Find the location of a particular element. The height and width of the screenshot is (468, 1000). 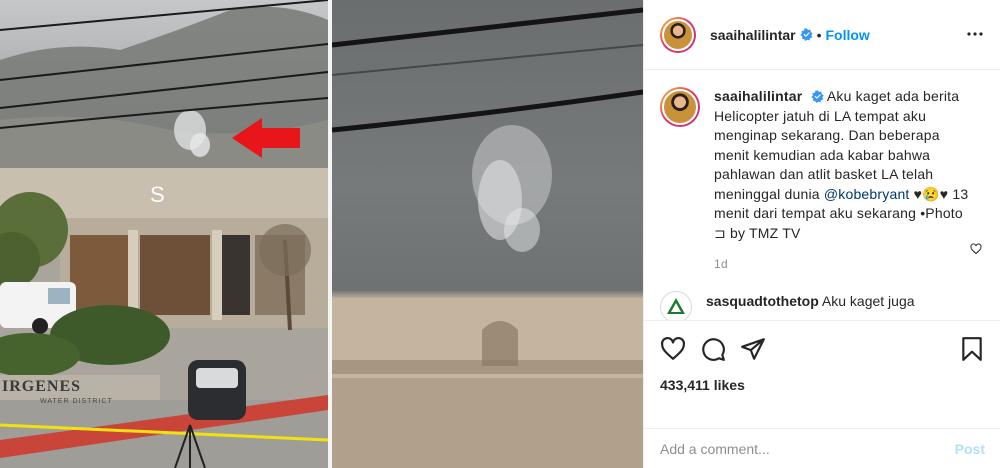

comment-body: sasquadtothetop Aku kaget juga is located at coordinates (810, 307).